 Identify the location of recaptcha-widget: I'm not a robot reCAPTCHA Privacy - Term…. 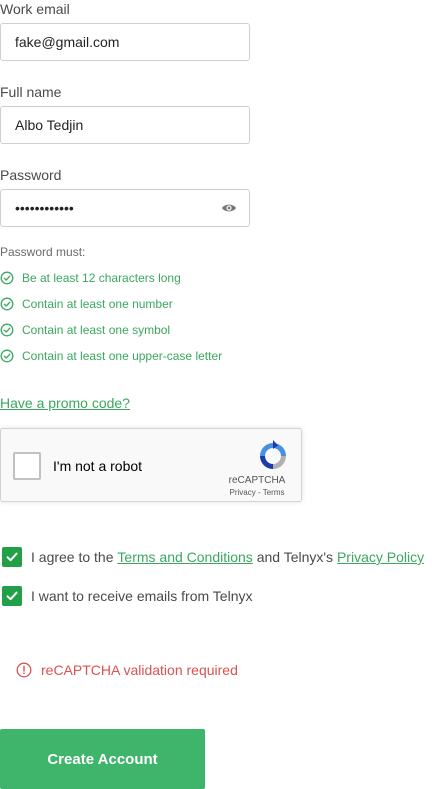
(151, 465).